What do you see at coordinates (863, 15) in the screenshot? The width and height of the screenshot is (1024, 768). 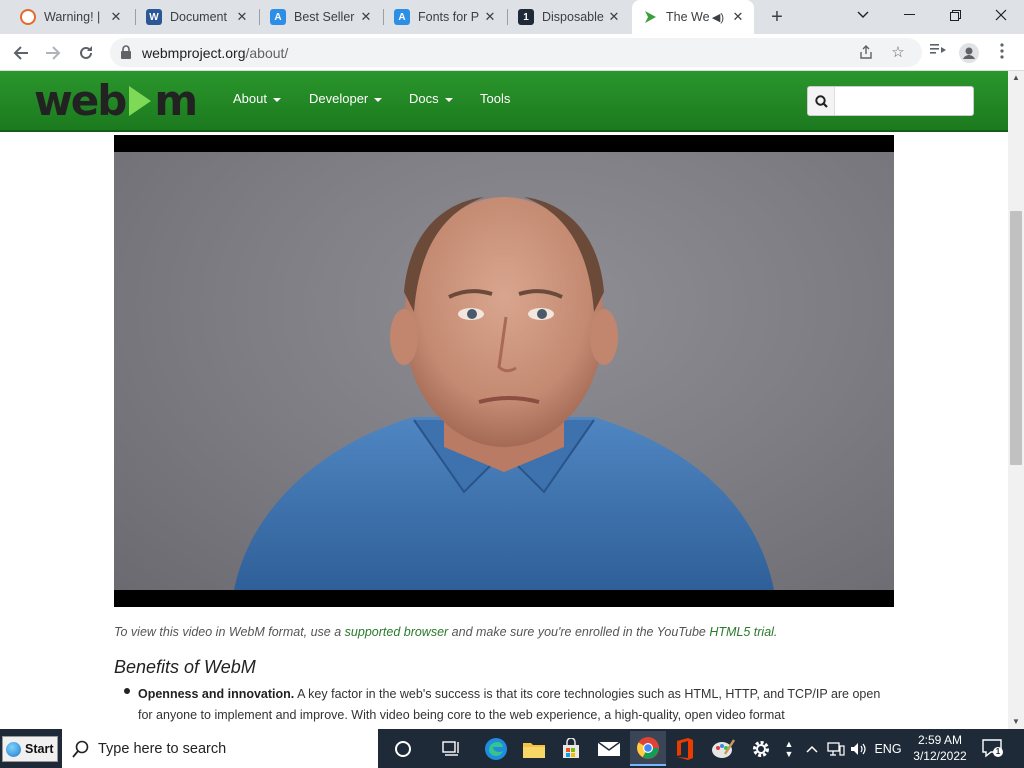 I see `tab-search-icon` at bounding box center [863, 15].